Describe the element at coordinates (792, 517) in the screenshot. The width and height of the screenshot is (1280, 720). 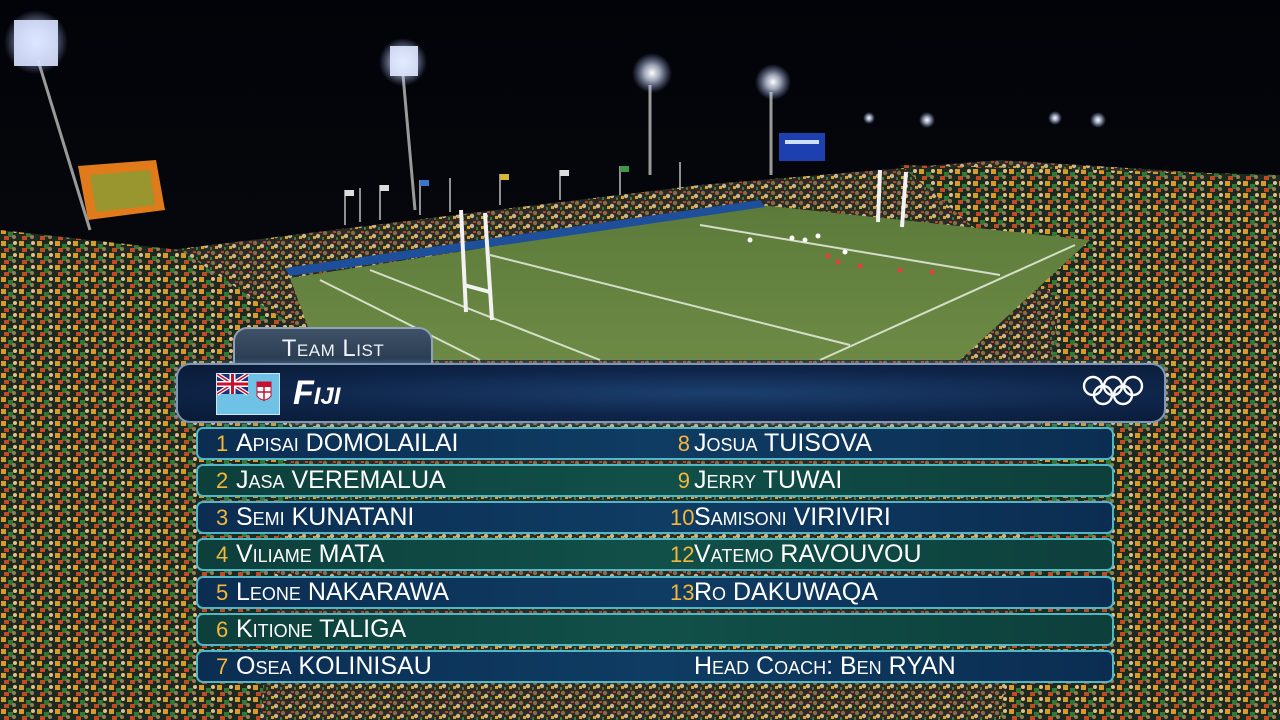
I see `player-name: Samisoni VIRIVIRI` at that location.